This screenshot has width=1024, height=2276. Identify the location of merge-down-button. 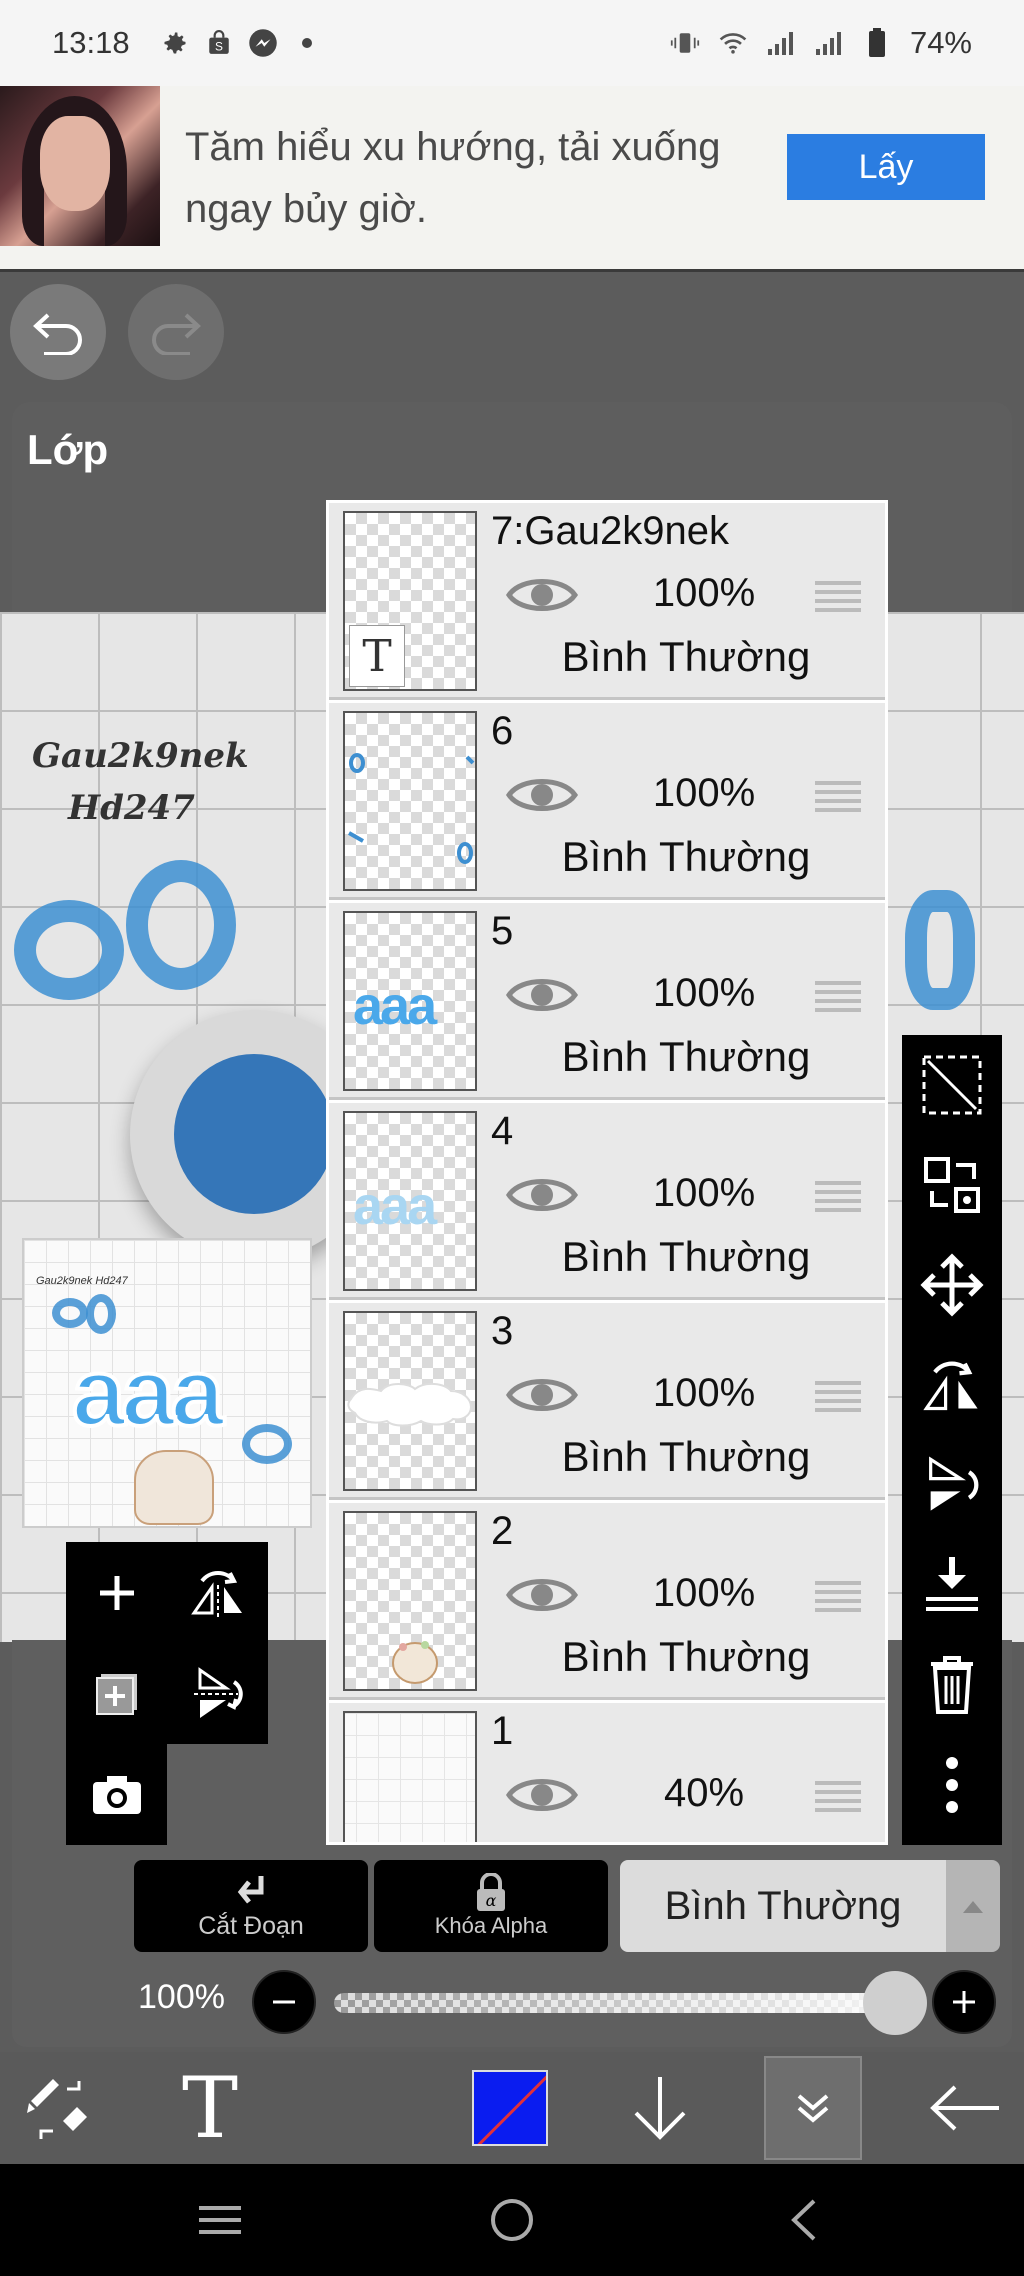
(952, 1585).